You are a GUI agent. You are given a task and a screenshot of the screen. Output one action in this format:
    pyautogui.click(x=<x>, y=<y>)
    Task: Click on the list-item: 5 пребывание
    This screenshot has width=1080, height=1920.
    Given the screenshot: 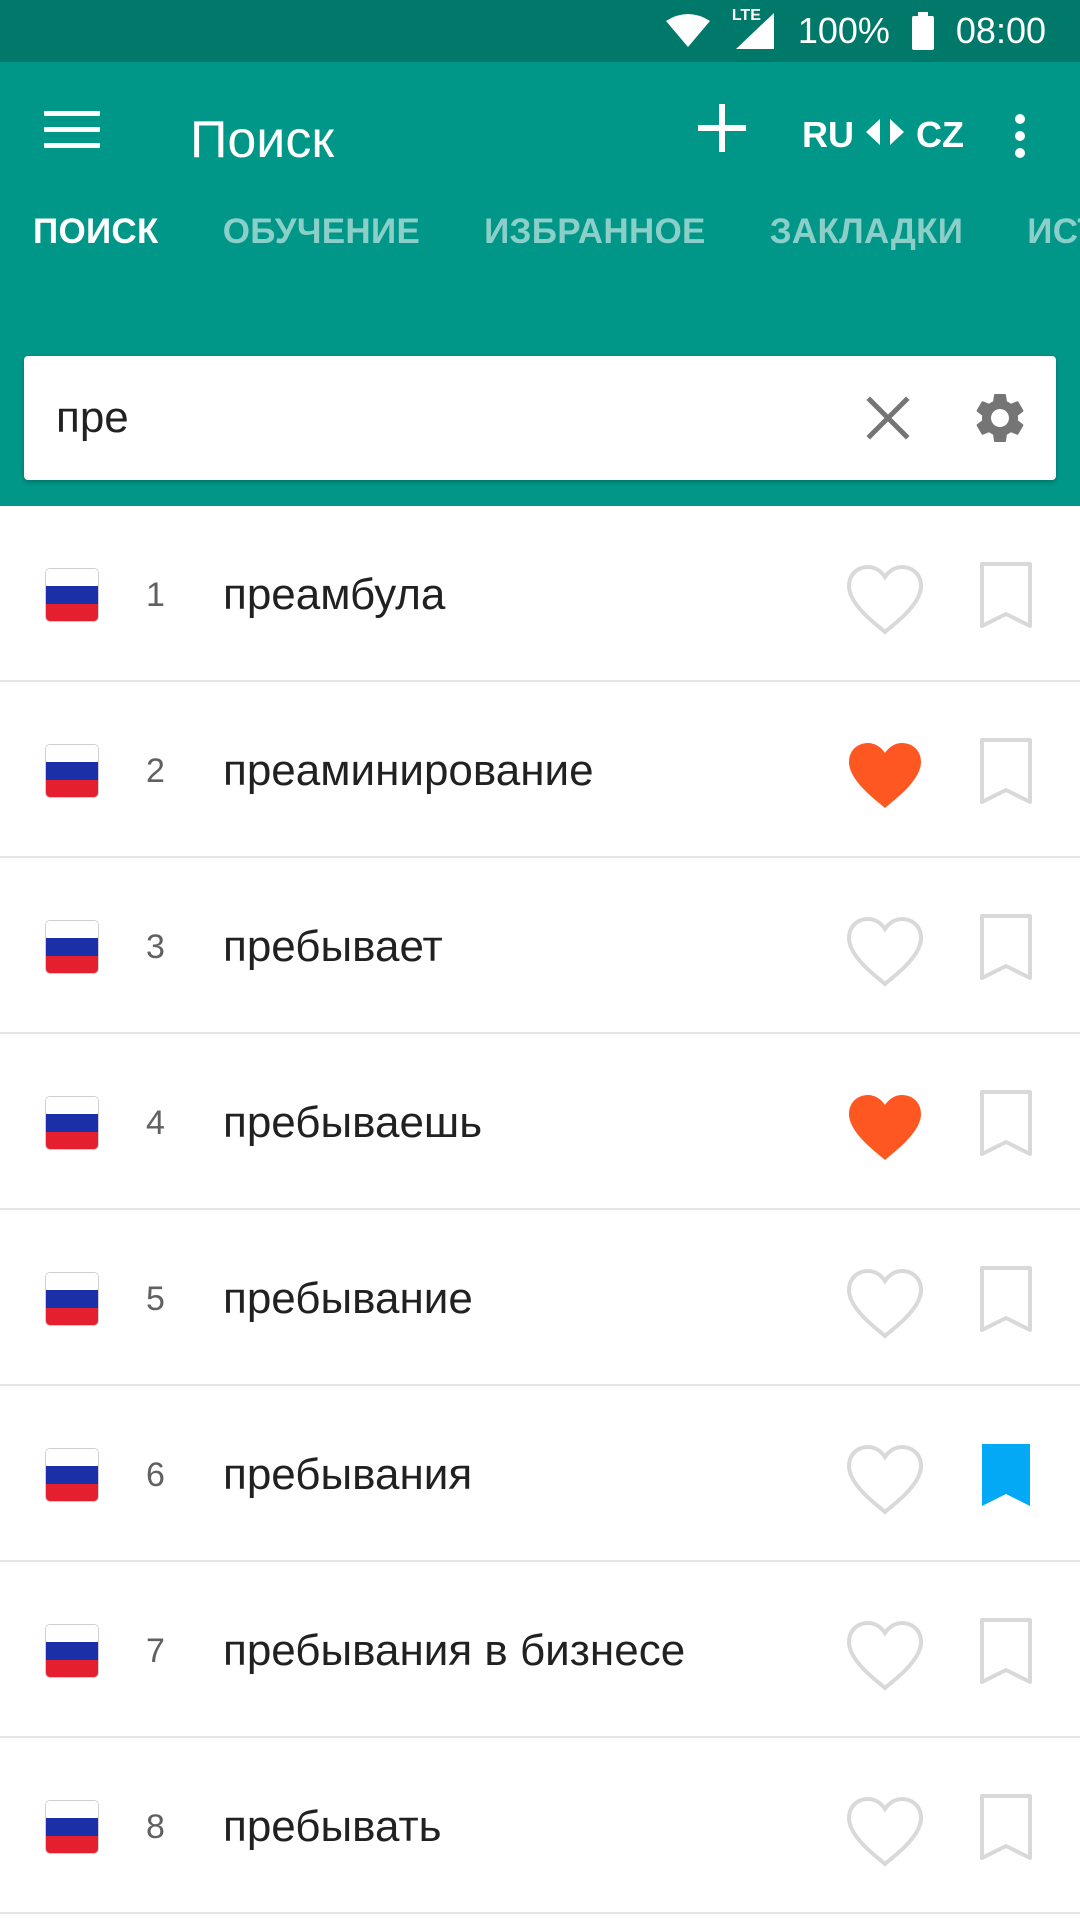 What is the action you would take?
    pyautogui.click(x=540, y=1298)
    